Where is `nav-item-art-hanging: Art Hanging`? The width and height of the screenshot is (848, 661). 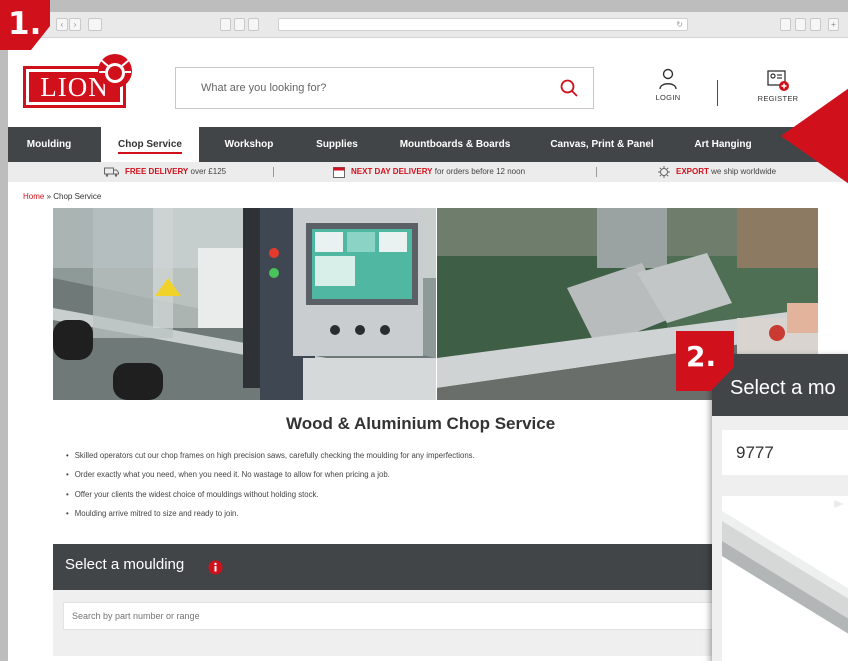 nav-item-art-hanging: Art Hanging is located at coordinates (723, 144).